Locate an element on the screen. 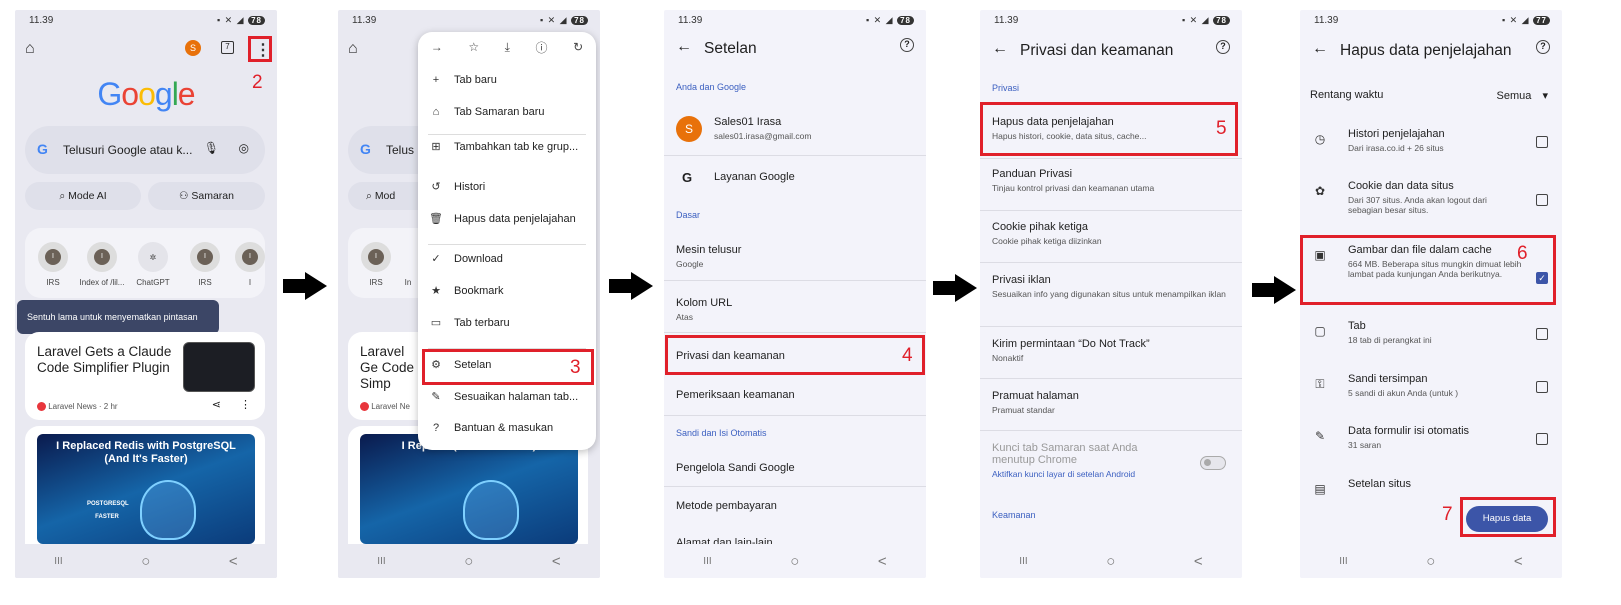 Image resolution: width=1621 pixels, height=605 pixels. password-manager-label: Pengelola Sandi Google is located at coordinates (735, 468).